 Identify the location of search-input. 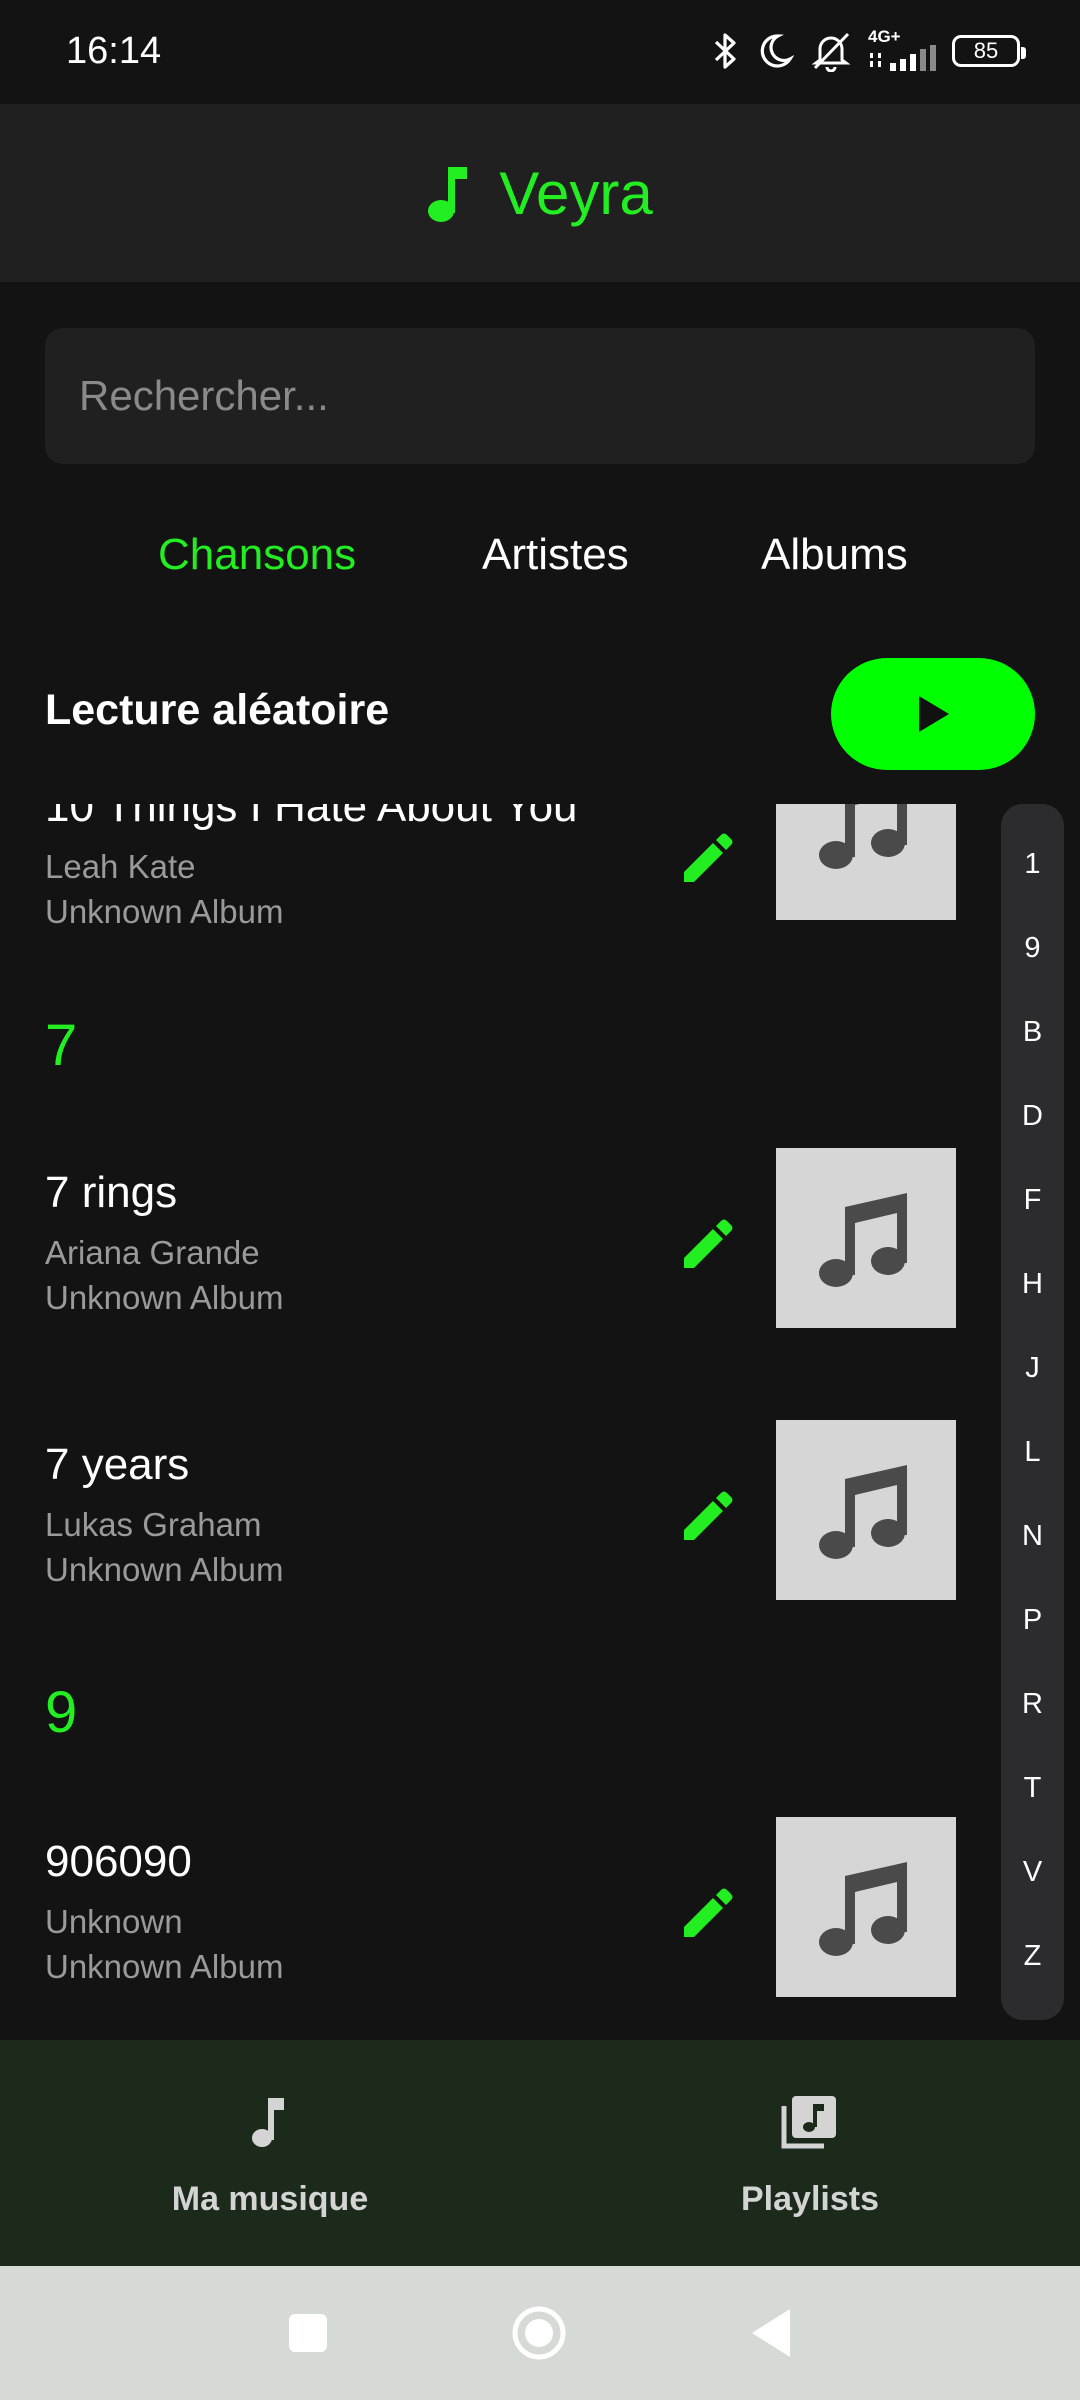
(540, 396).